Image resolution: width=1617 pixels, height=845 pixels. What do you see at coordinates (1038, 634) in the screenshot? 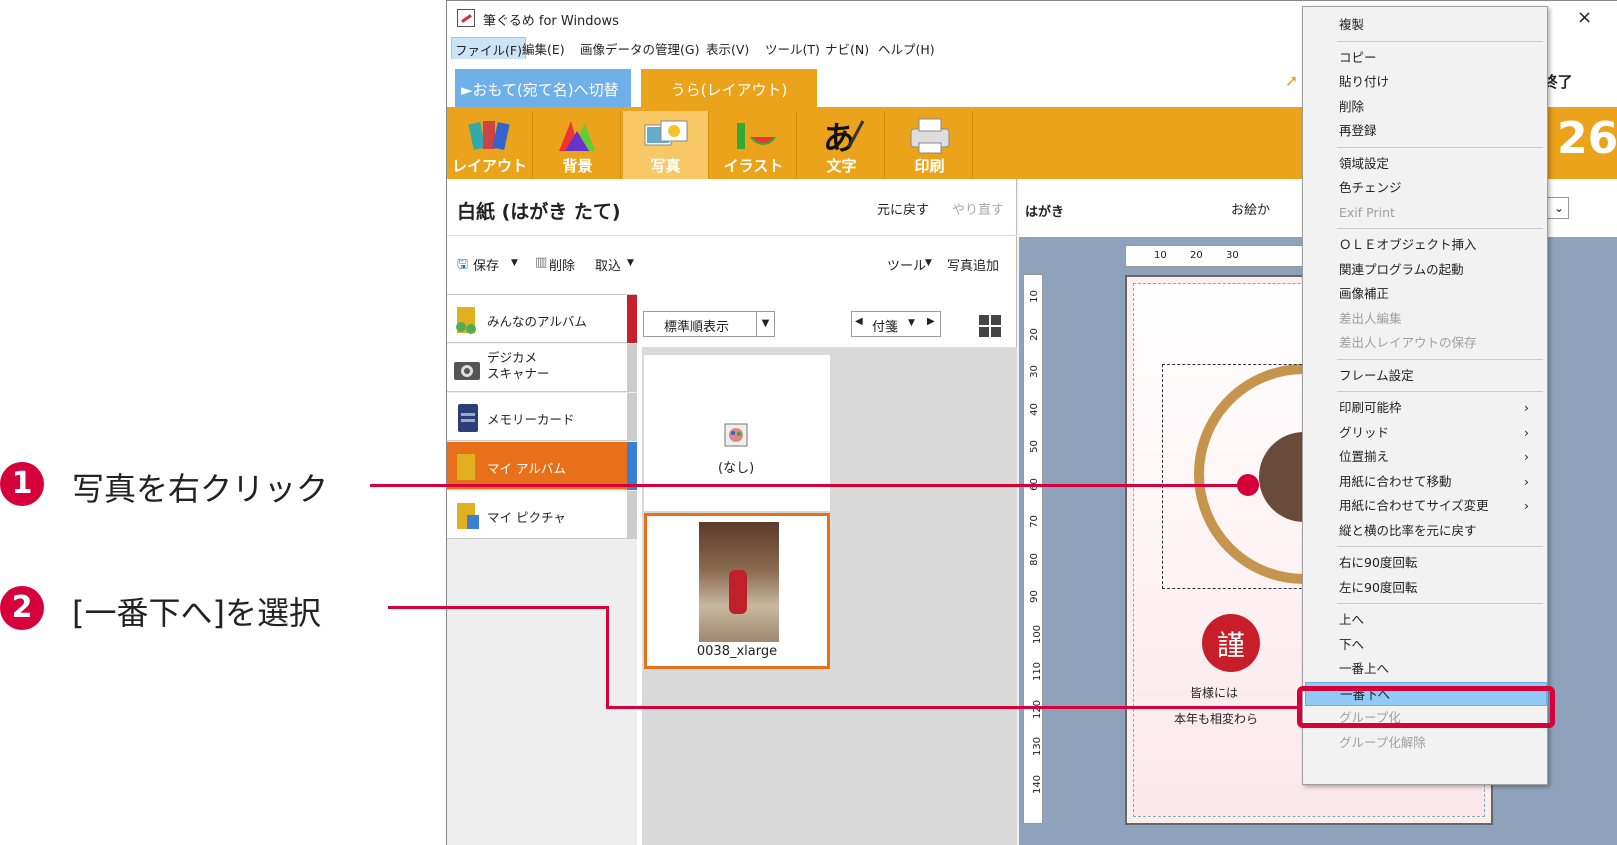
I see `ruler-tick: 100` at bounding box center [1038, 634].